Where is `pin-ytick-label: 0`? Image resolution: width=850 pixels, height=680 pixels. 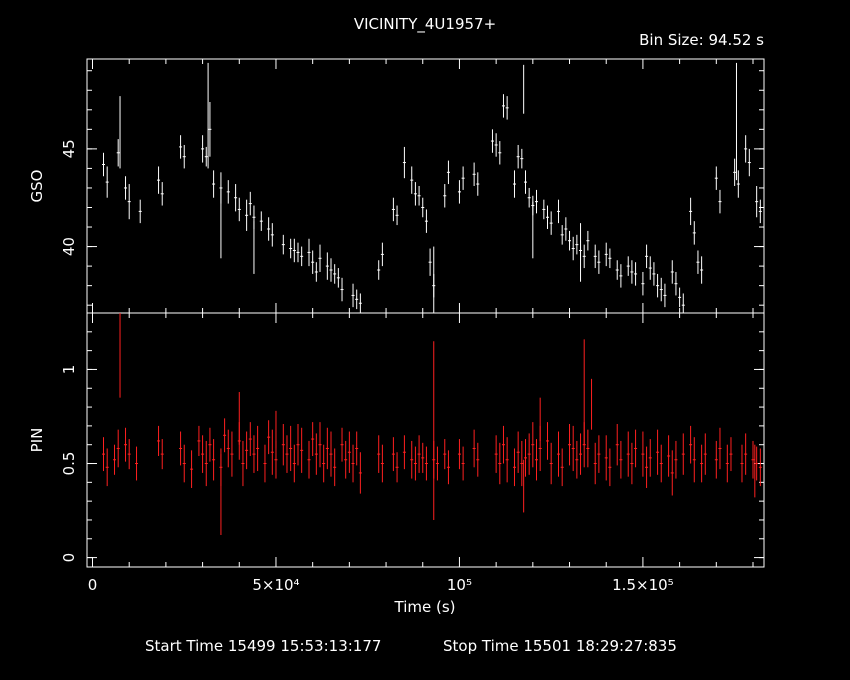
pin-ytick-label: 0 is located at coordinates (69, 558).